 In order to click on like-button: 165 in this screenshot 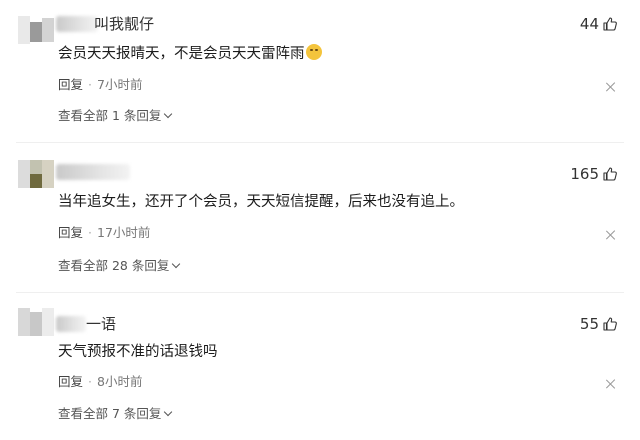, I will do `click(594, 174)`.